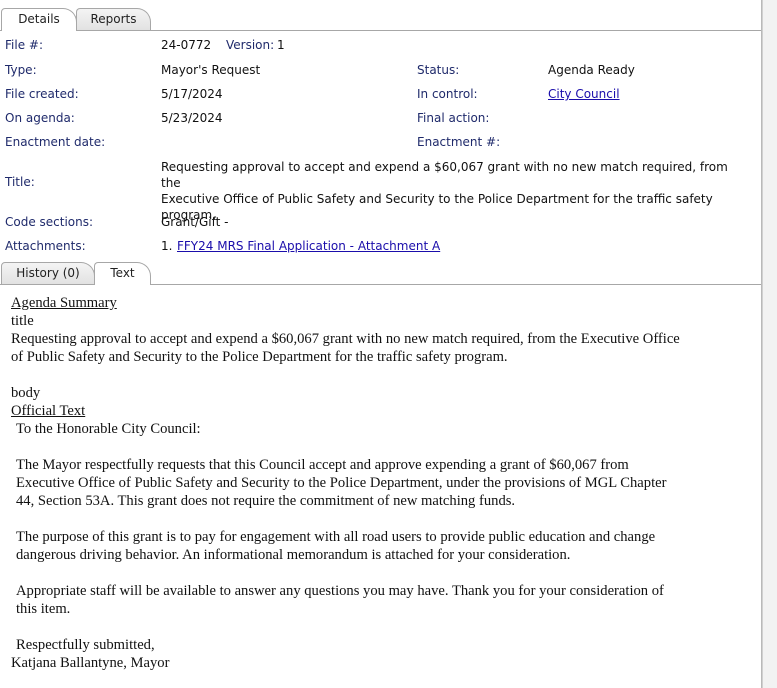 The width and height of the screenshot is (777, 688). What do you see at coordinates (21, 70) in the screenshot?
I see `type-label: Type:` at bounding box center [21, 70].